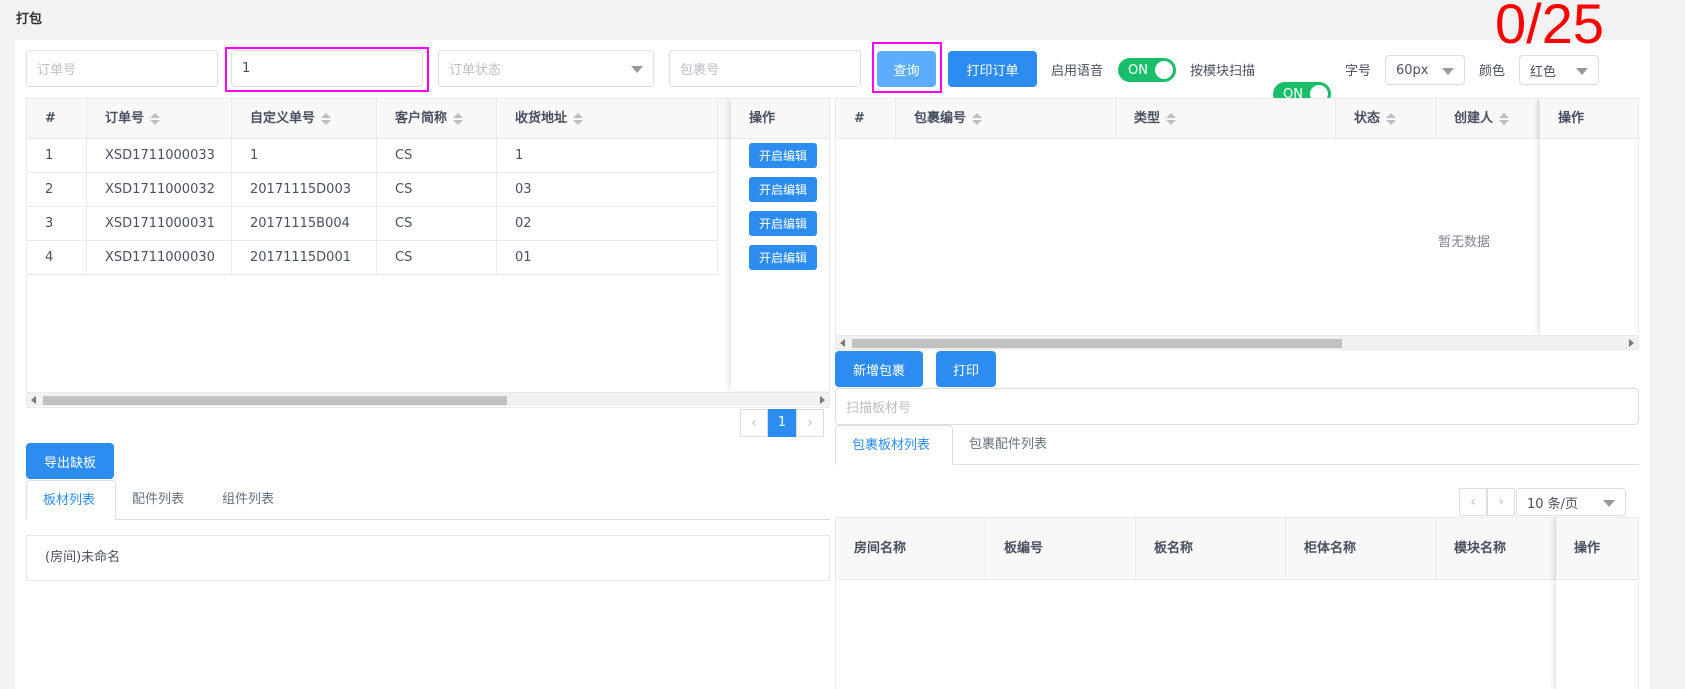 The width and height of the screenshot is (1685, 689). What do you see at coordinates (911, 549) in the screenshot?
I see `col-room-name: 房间名称` at bounding box center [911, 549].